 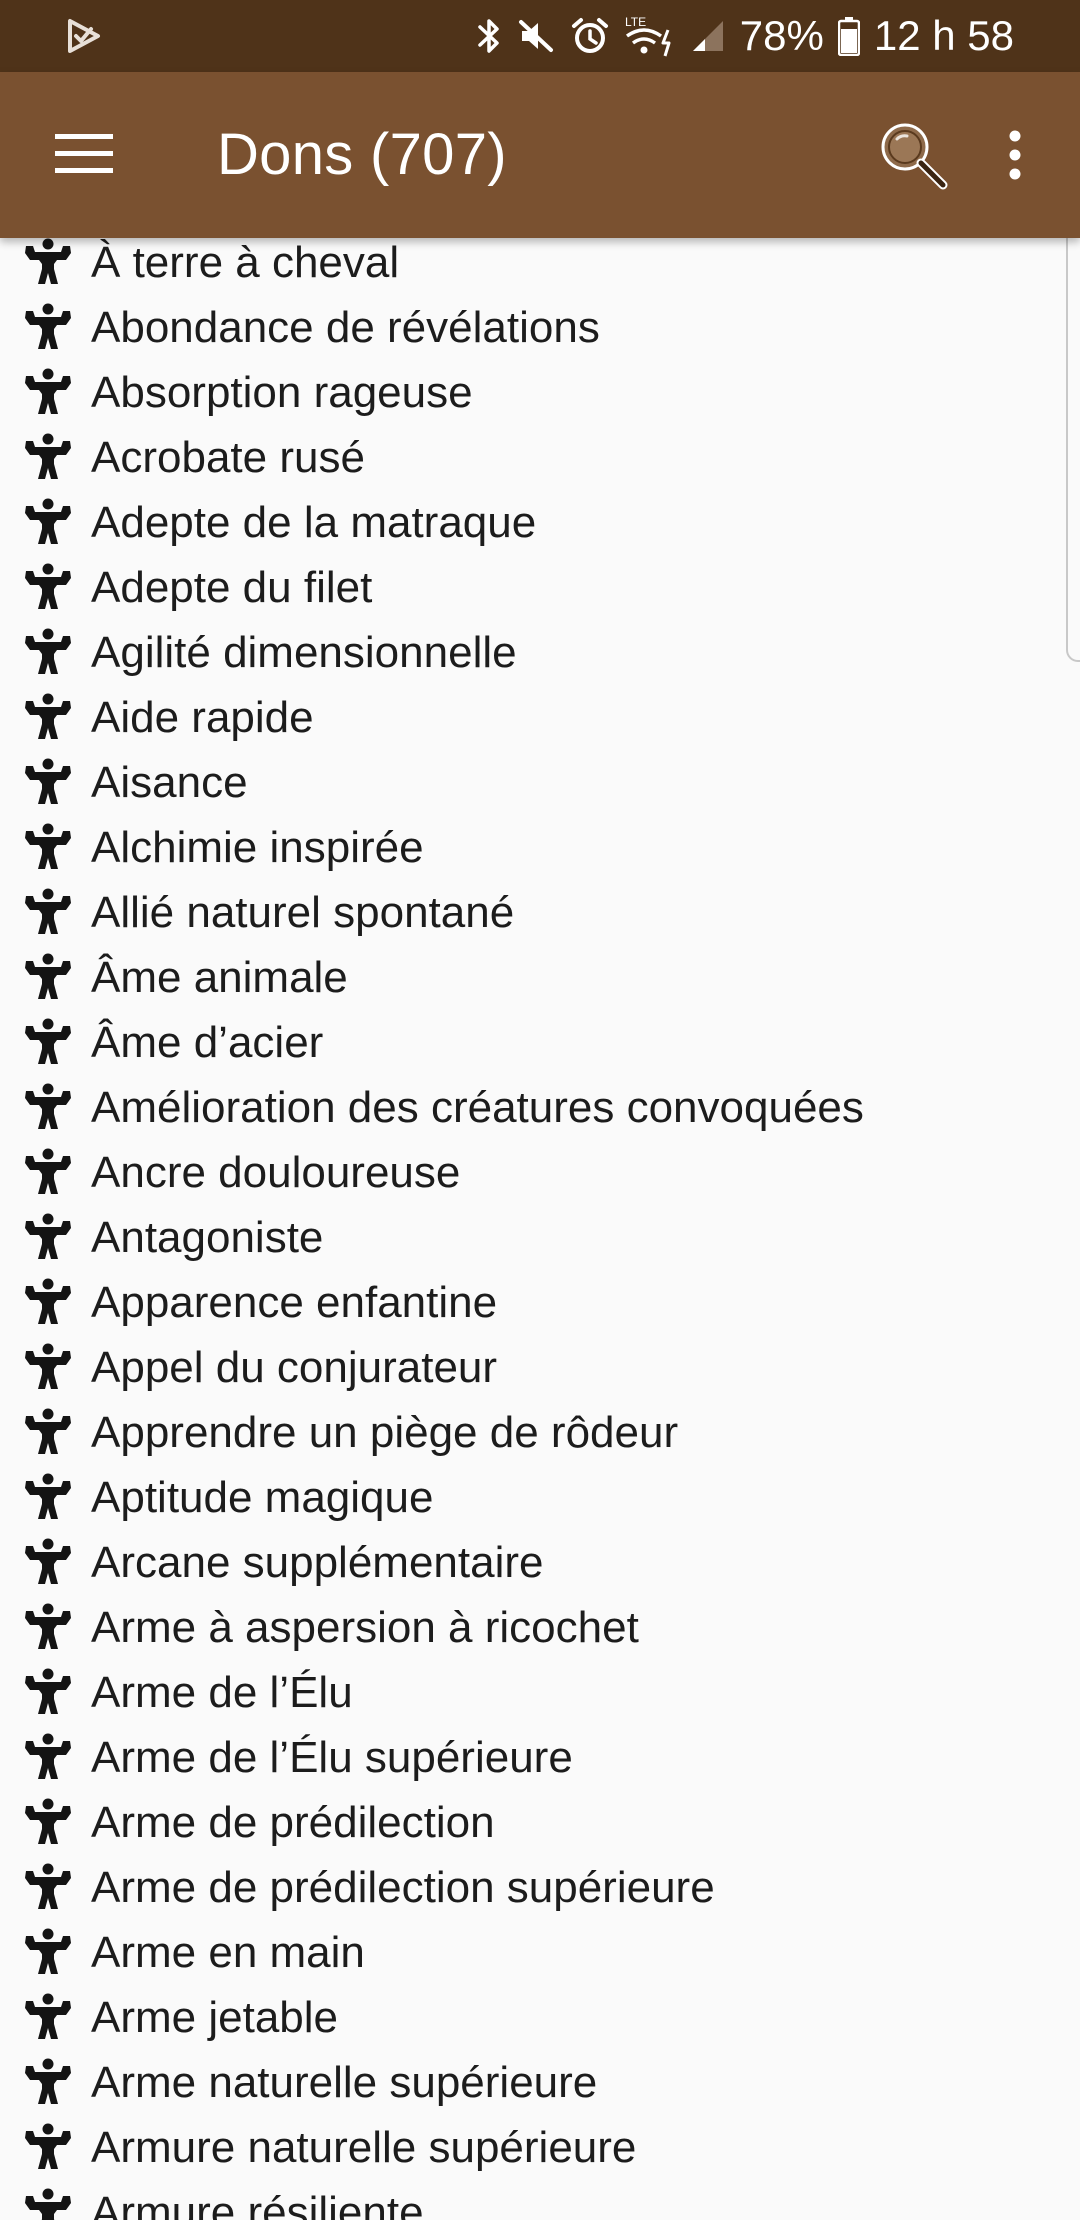 I want to click on list-item-label: Absorption rageuse, so click(x=282, y=392).